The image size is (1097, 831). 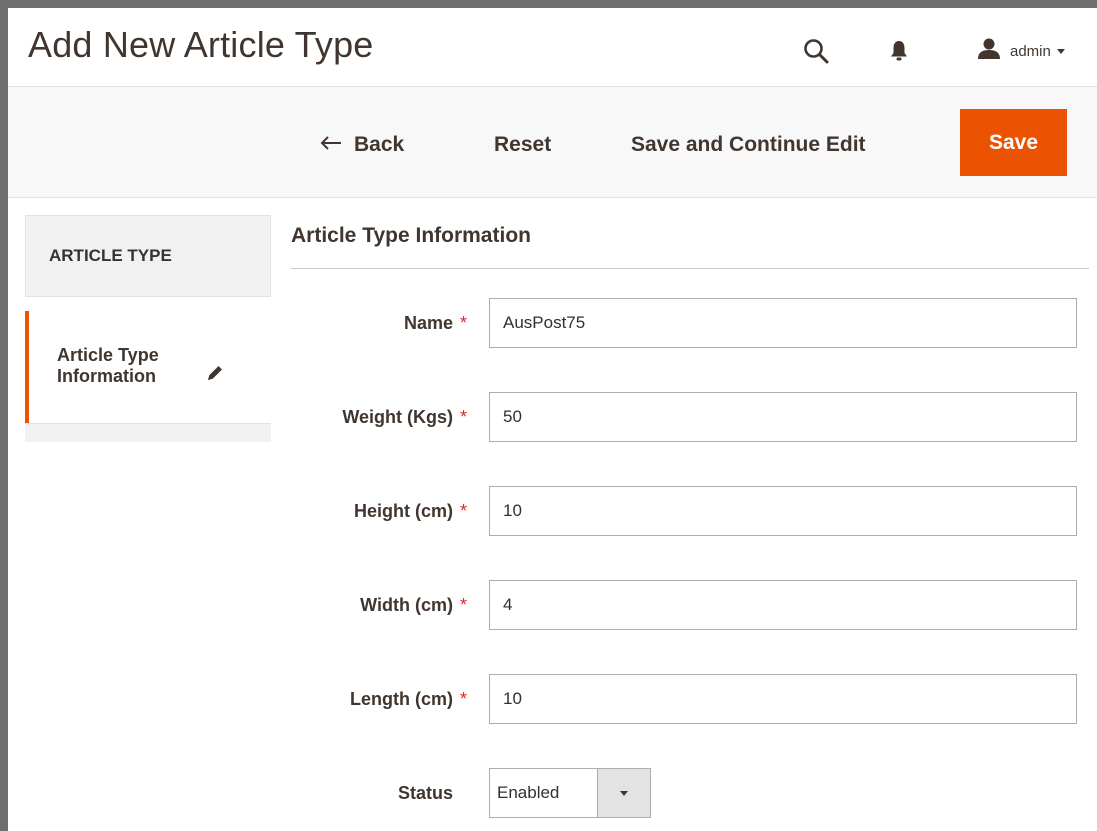 I want to click on weight-input: 50, so click(x=783, y=417).